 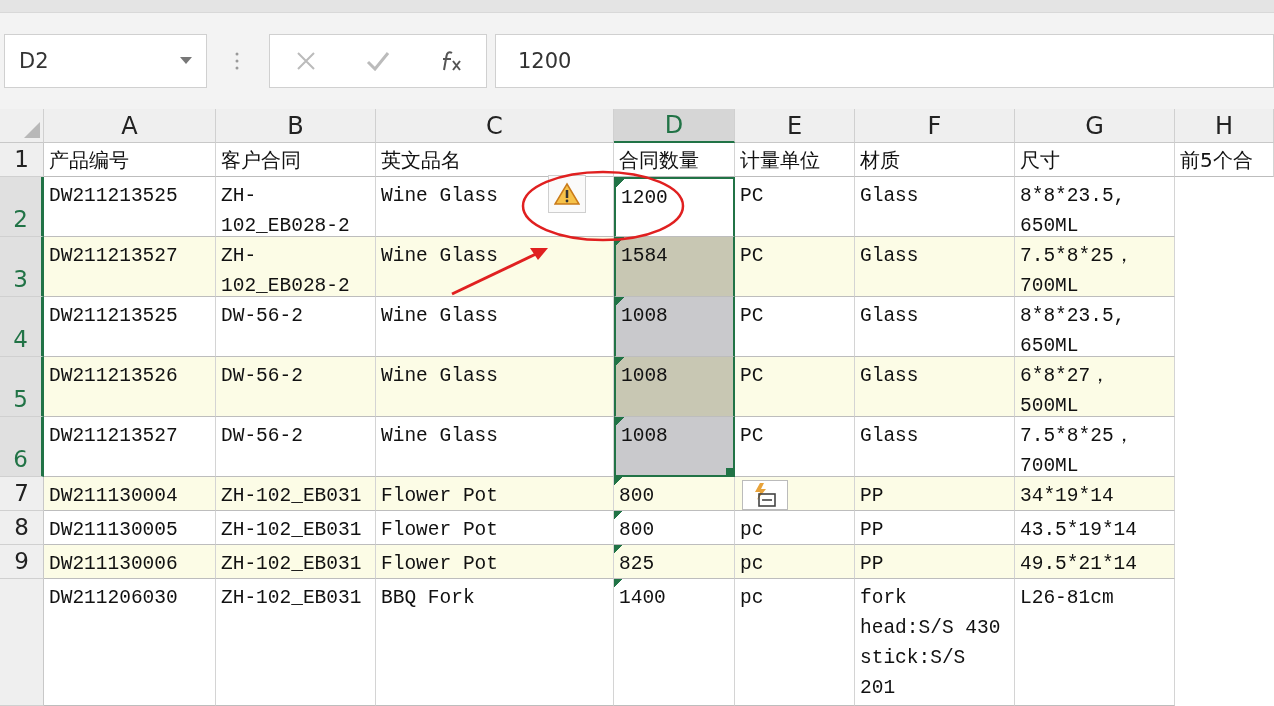 What do you see at coordinates (935, 160) in the screenshot?
I see `table-cell: 材质` at bounding box center [935, 160].